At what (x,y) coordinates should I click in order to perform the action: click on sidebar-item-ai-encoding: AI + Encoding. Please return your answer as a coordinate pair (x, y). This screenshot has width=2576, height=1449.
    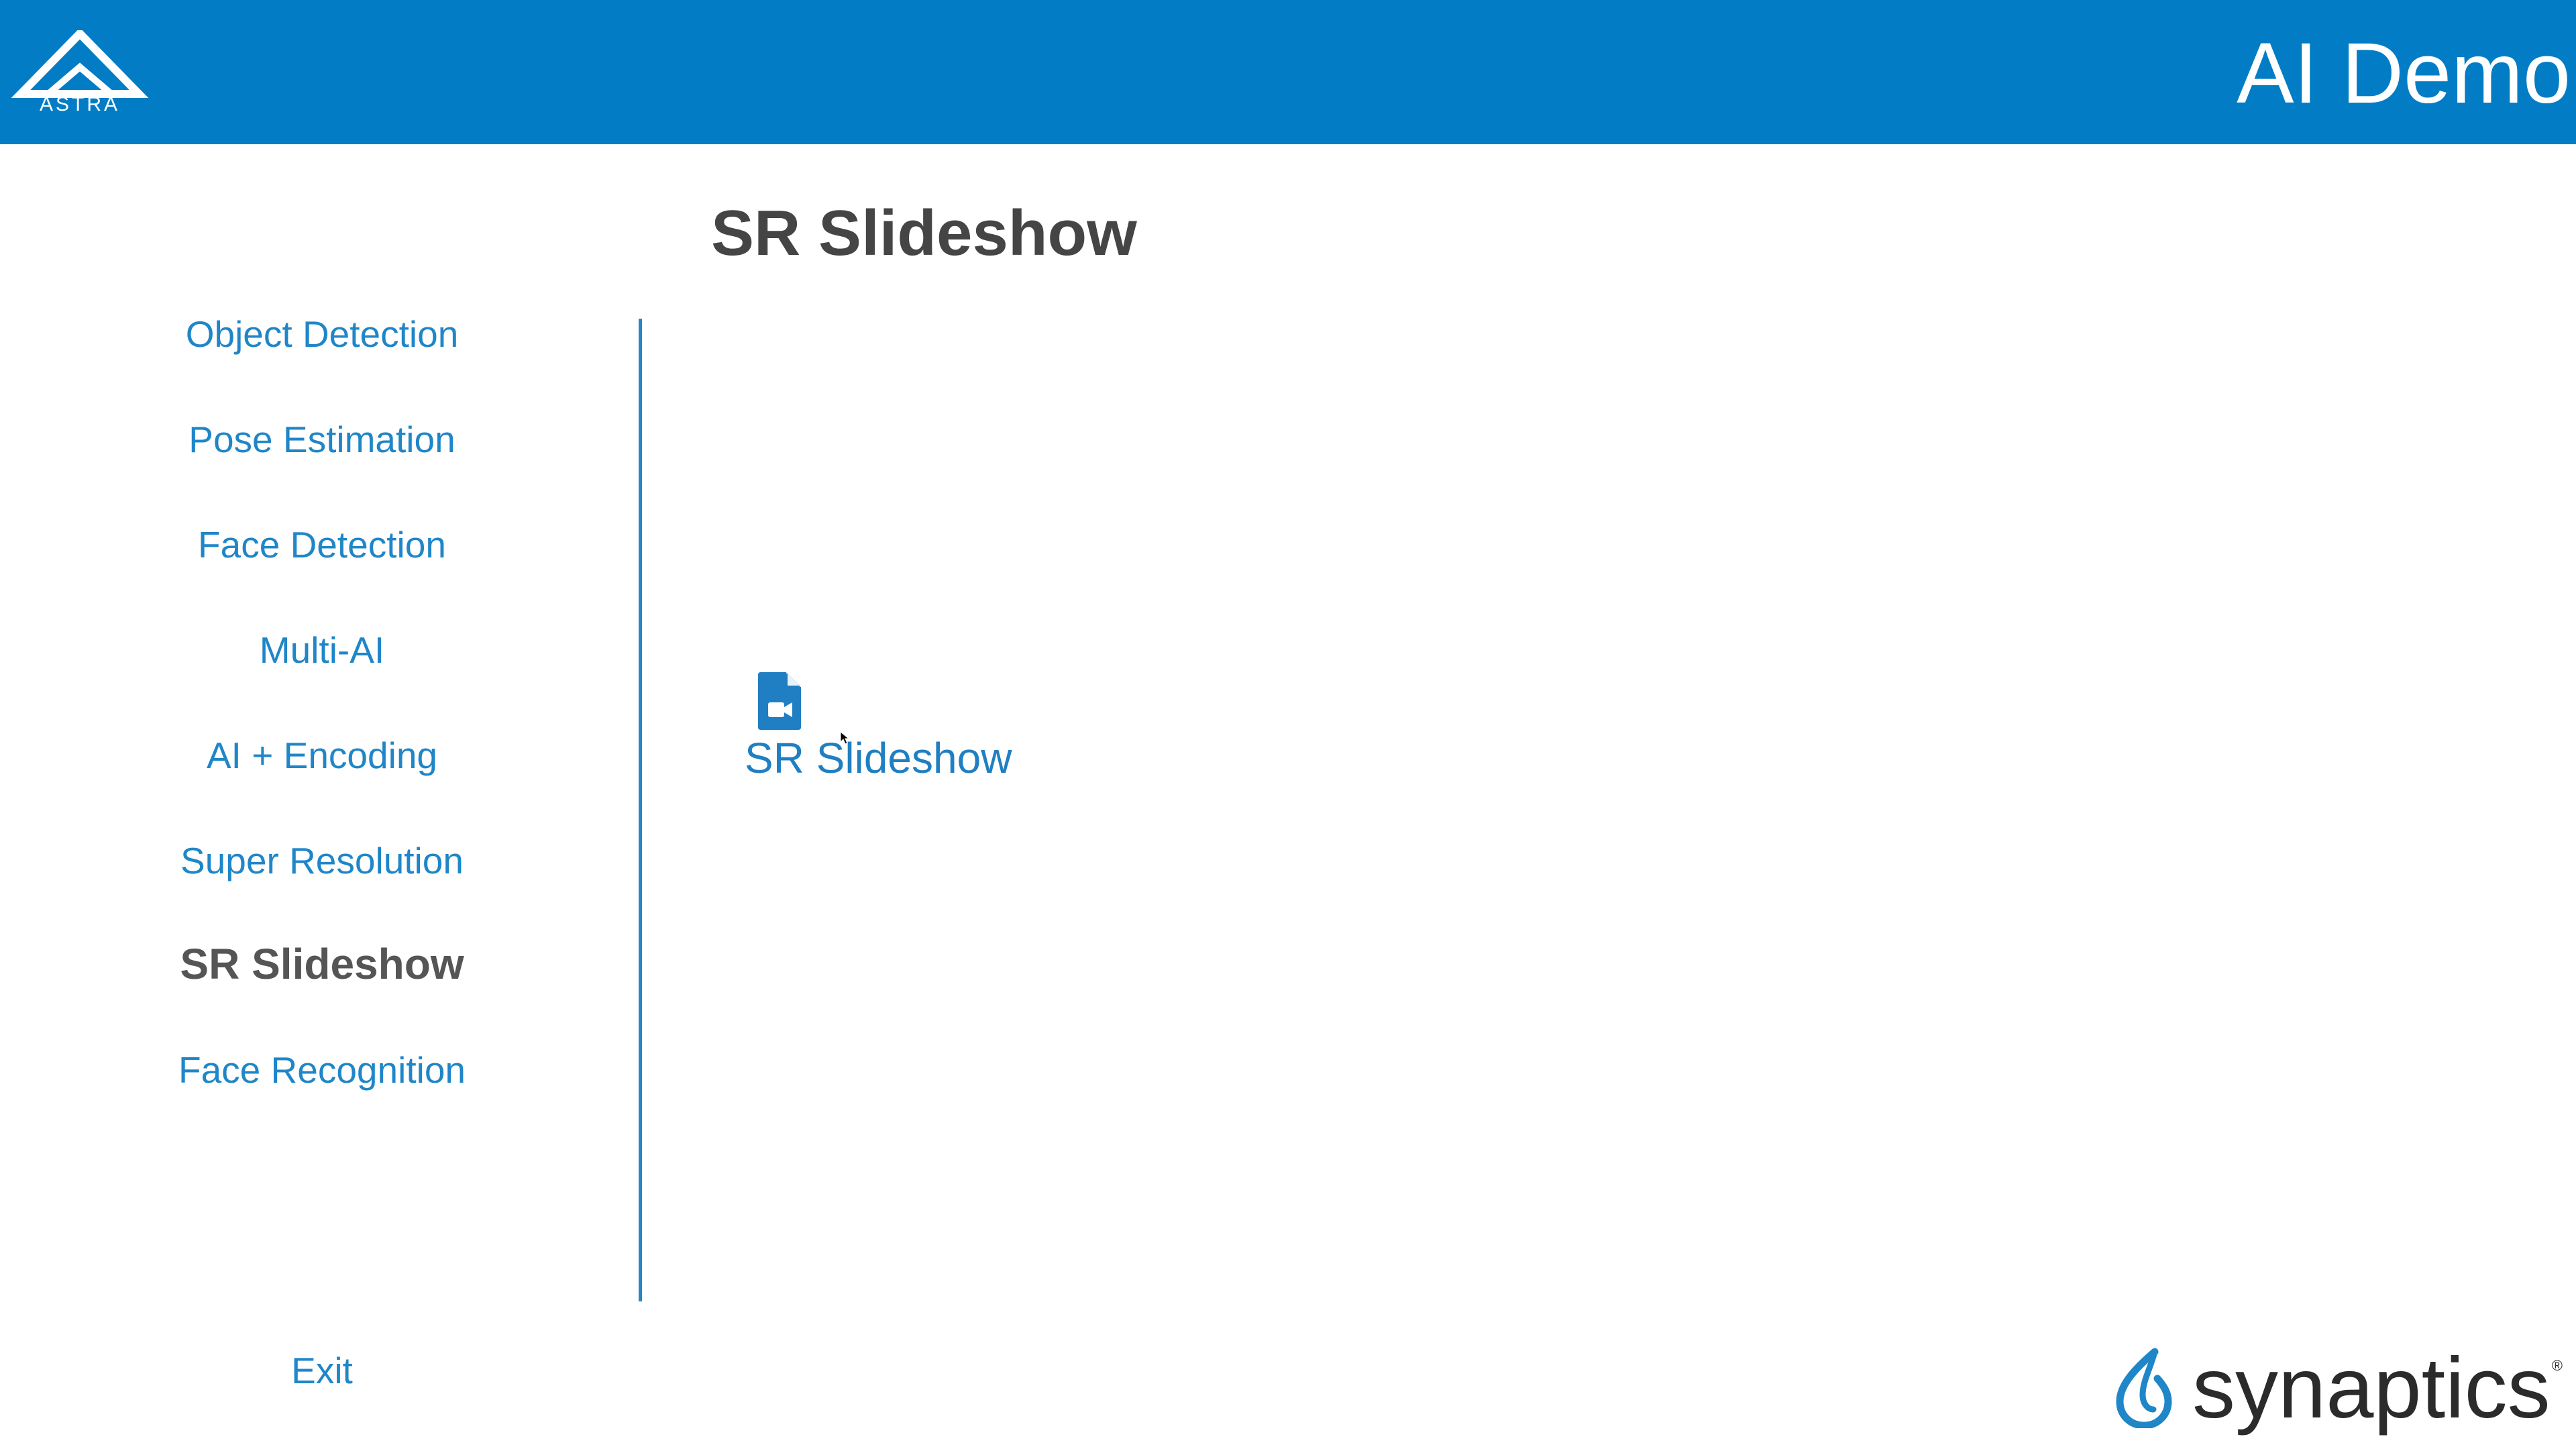
    Looking at the image, I should click on (322, 755).